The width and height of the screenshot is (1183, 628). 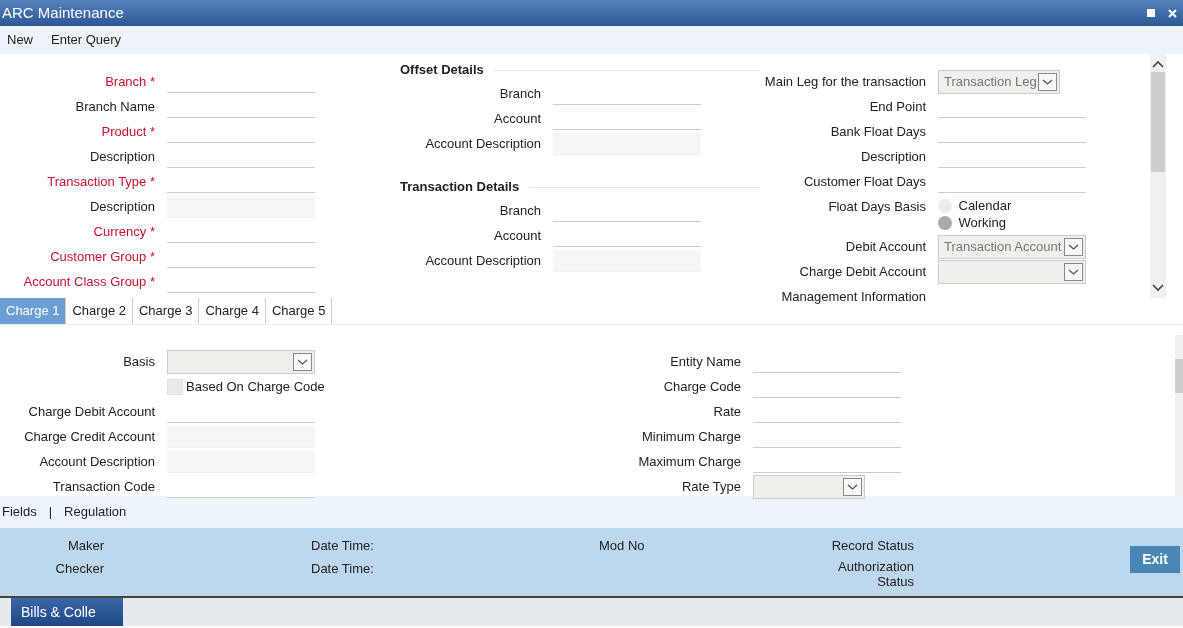 What do you see at coordinates (622, 546) in the screenshot?
I see `audit-label: Mod No` at bounding box center [622, 546].